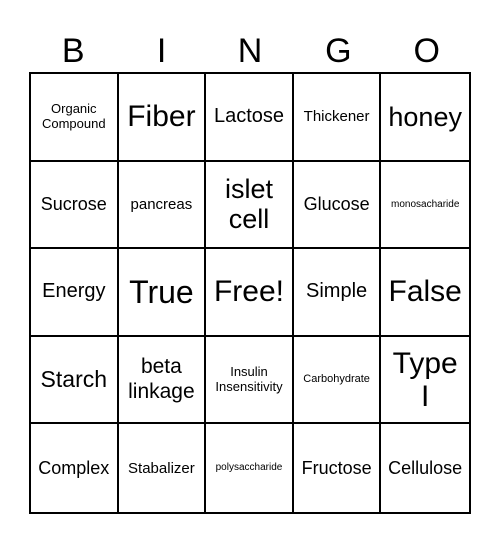 The width and height of the screenshot is (501, 544). Describe the element at coordinates (75, 293) in the screenshot. I see `bingo-cell: Energy` at that location.